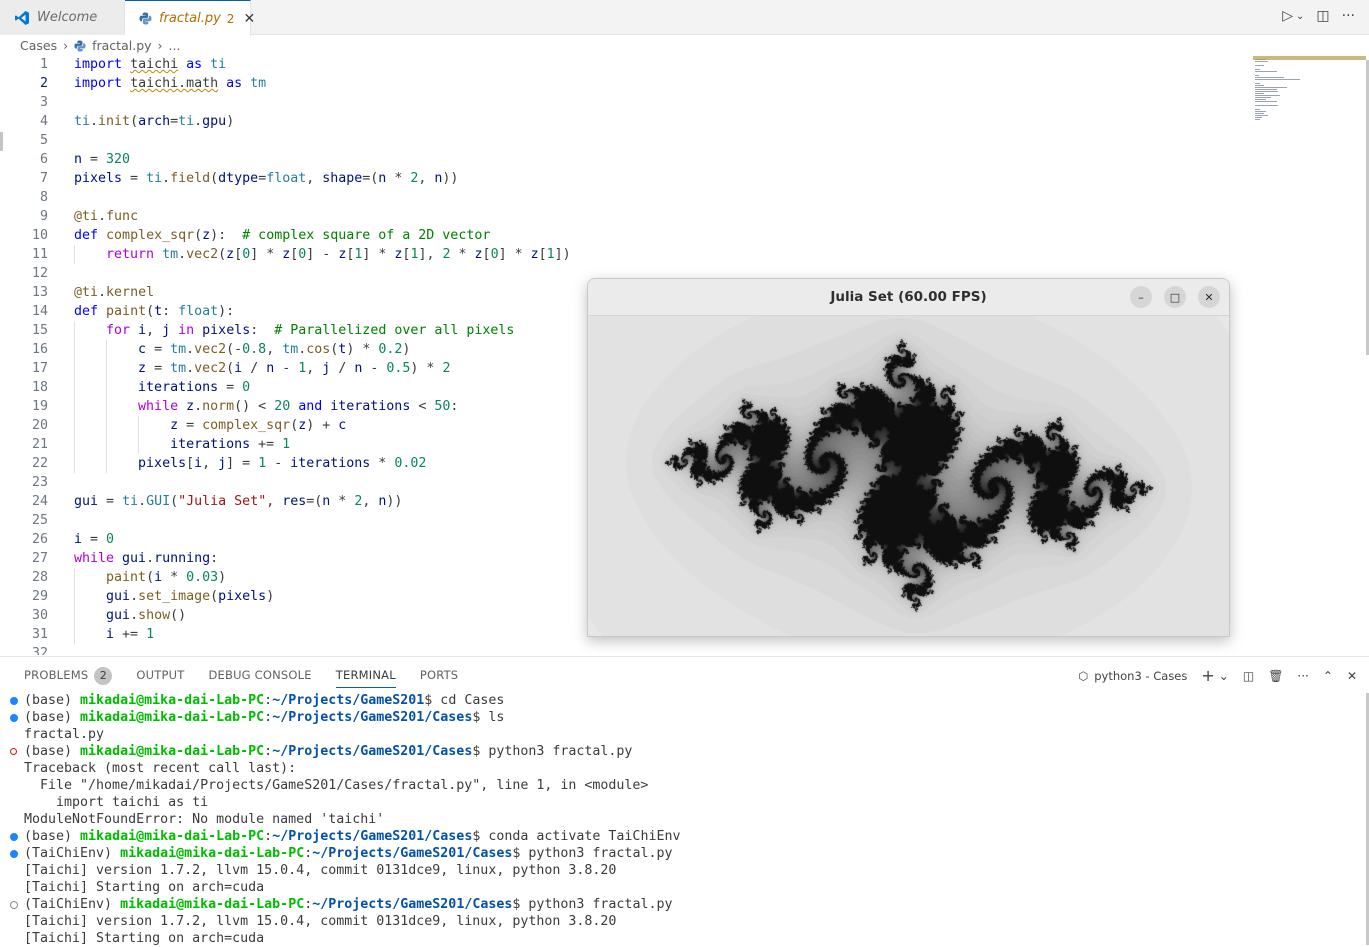  Describe the element at coordinates (102, 159) in the screenshot. I see `code-text: n = 320` at that location.